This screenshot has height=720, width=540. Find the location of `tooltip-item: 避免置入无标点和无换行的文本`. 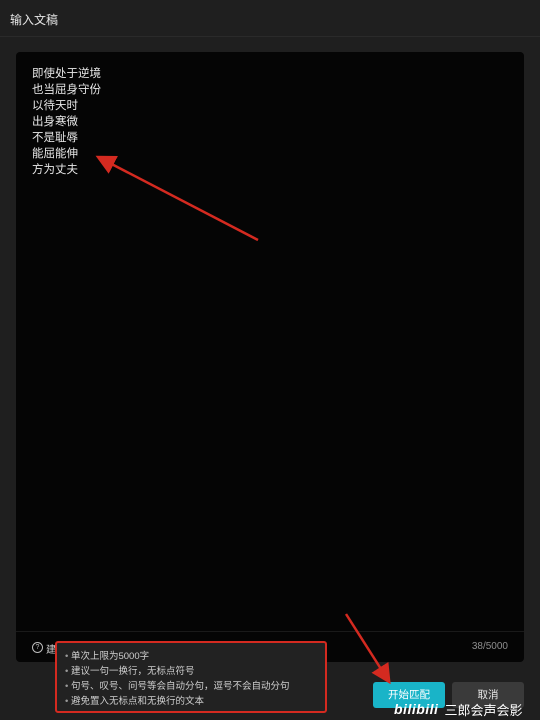

tooltip-item: 避免置入无标点和无换行的文本 is located at coordinates (191, 701).